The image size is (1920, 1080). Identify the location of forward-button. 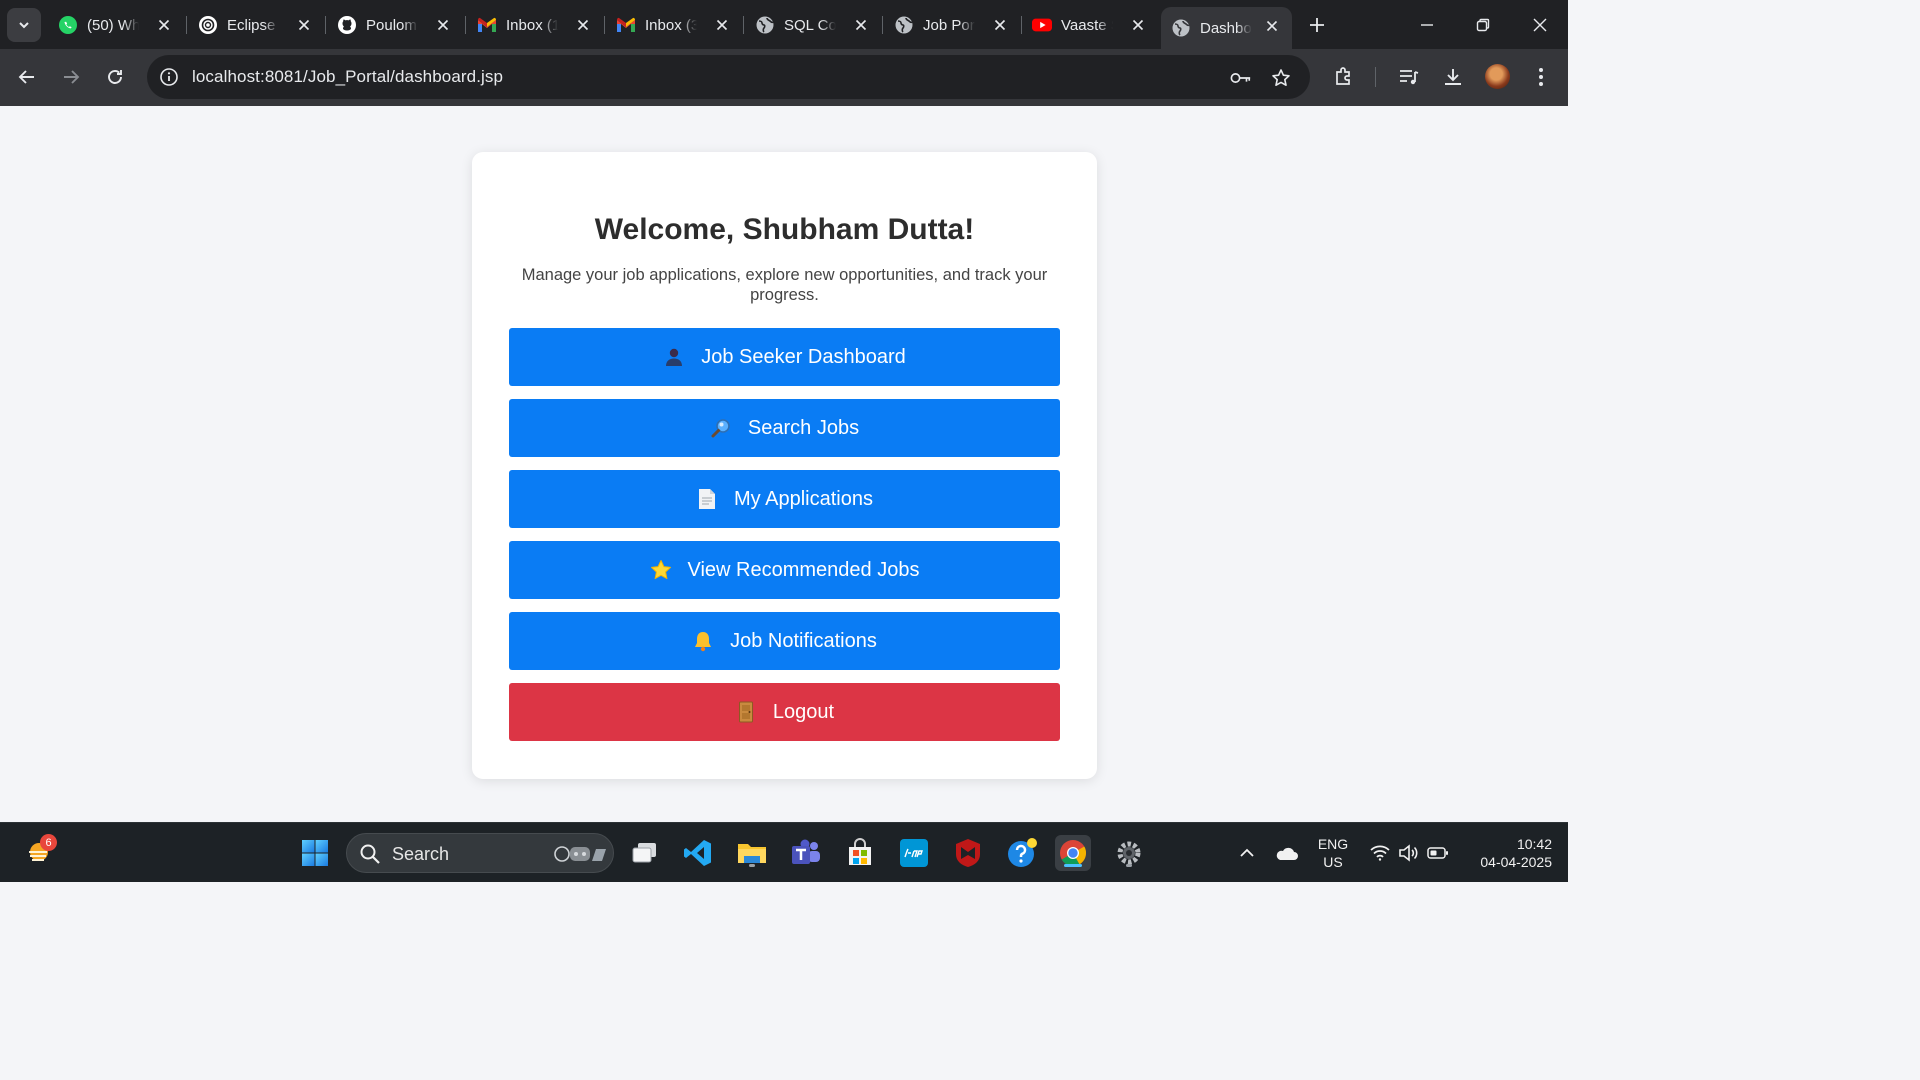
(71, 77).